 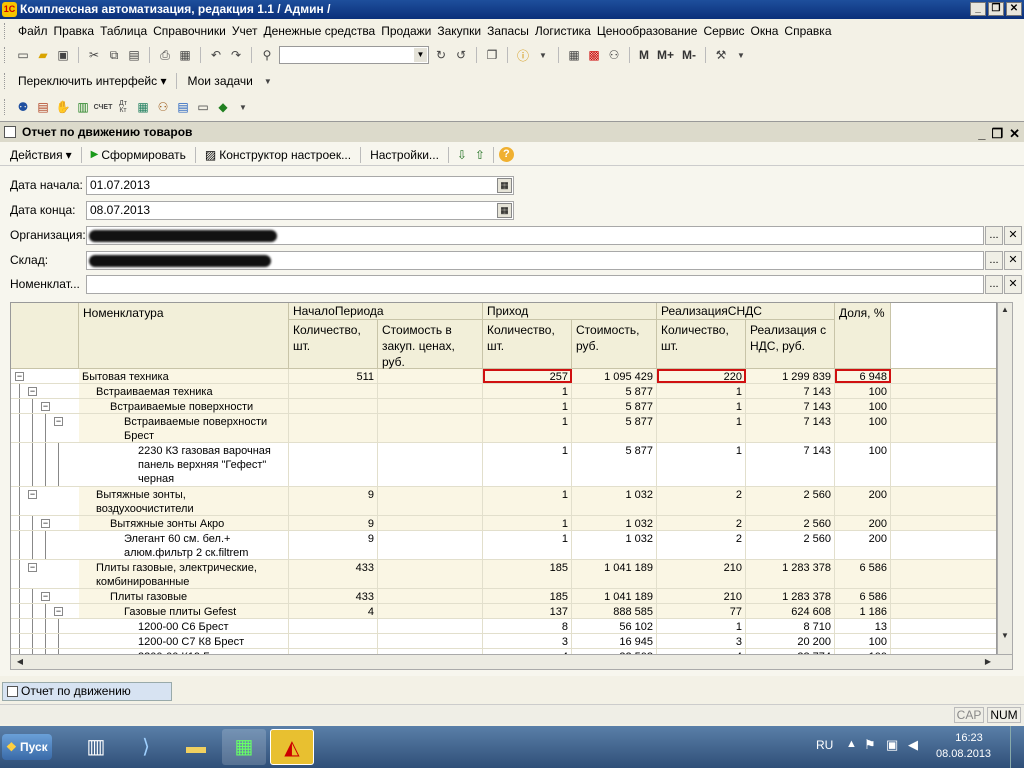 What do you see at coordinates (527, 376) in the screenshot?
I see `cell-iq: 257` at bounding box center [527, 376].